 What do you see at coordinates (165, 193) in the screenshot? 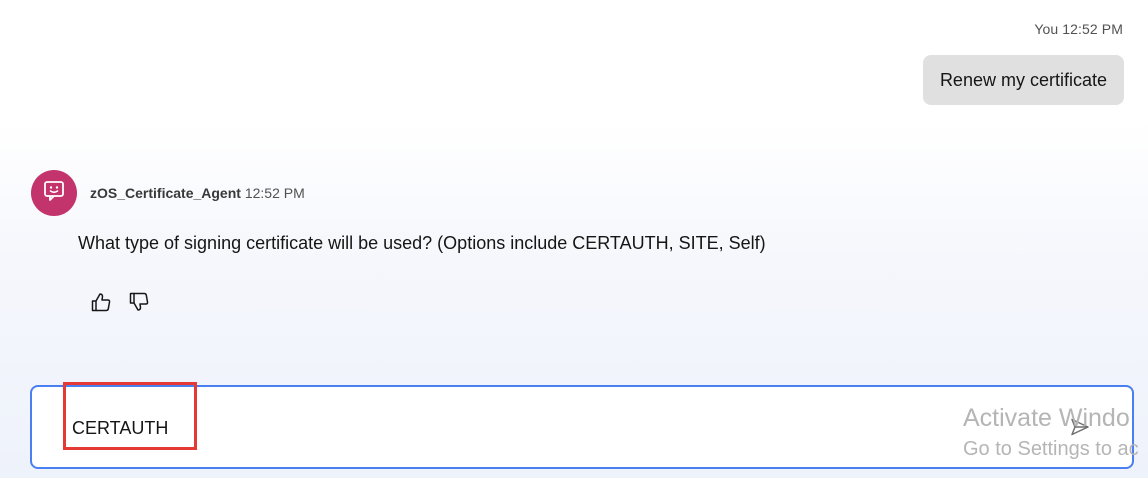
I see `agent-name: zOS_Certificate_Agent` at bounding box center [165, 193].